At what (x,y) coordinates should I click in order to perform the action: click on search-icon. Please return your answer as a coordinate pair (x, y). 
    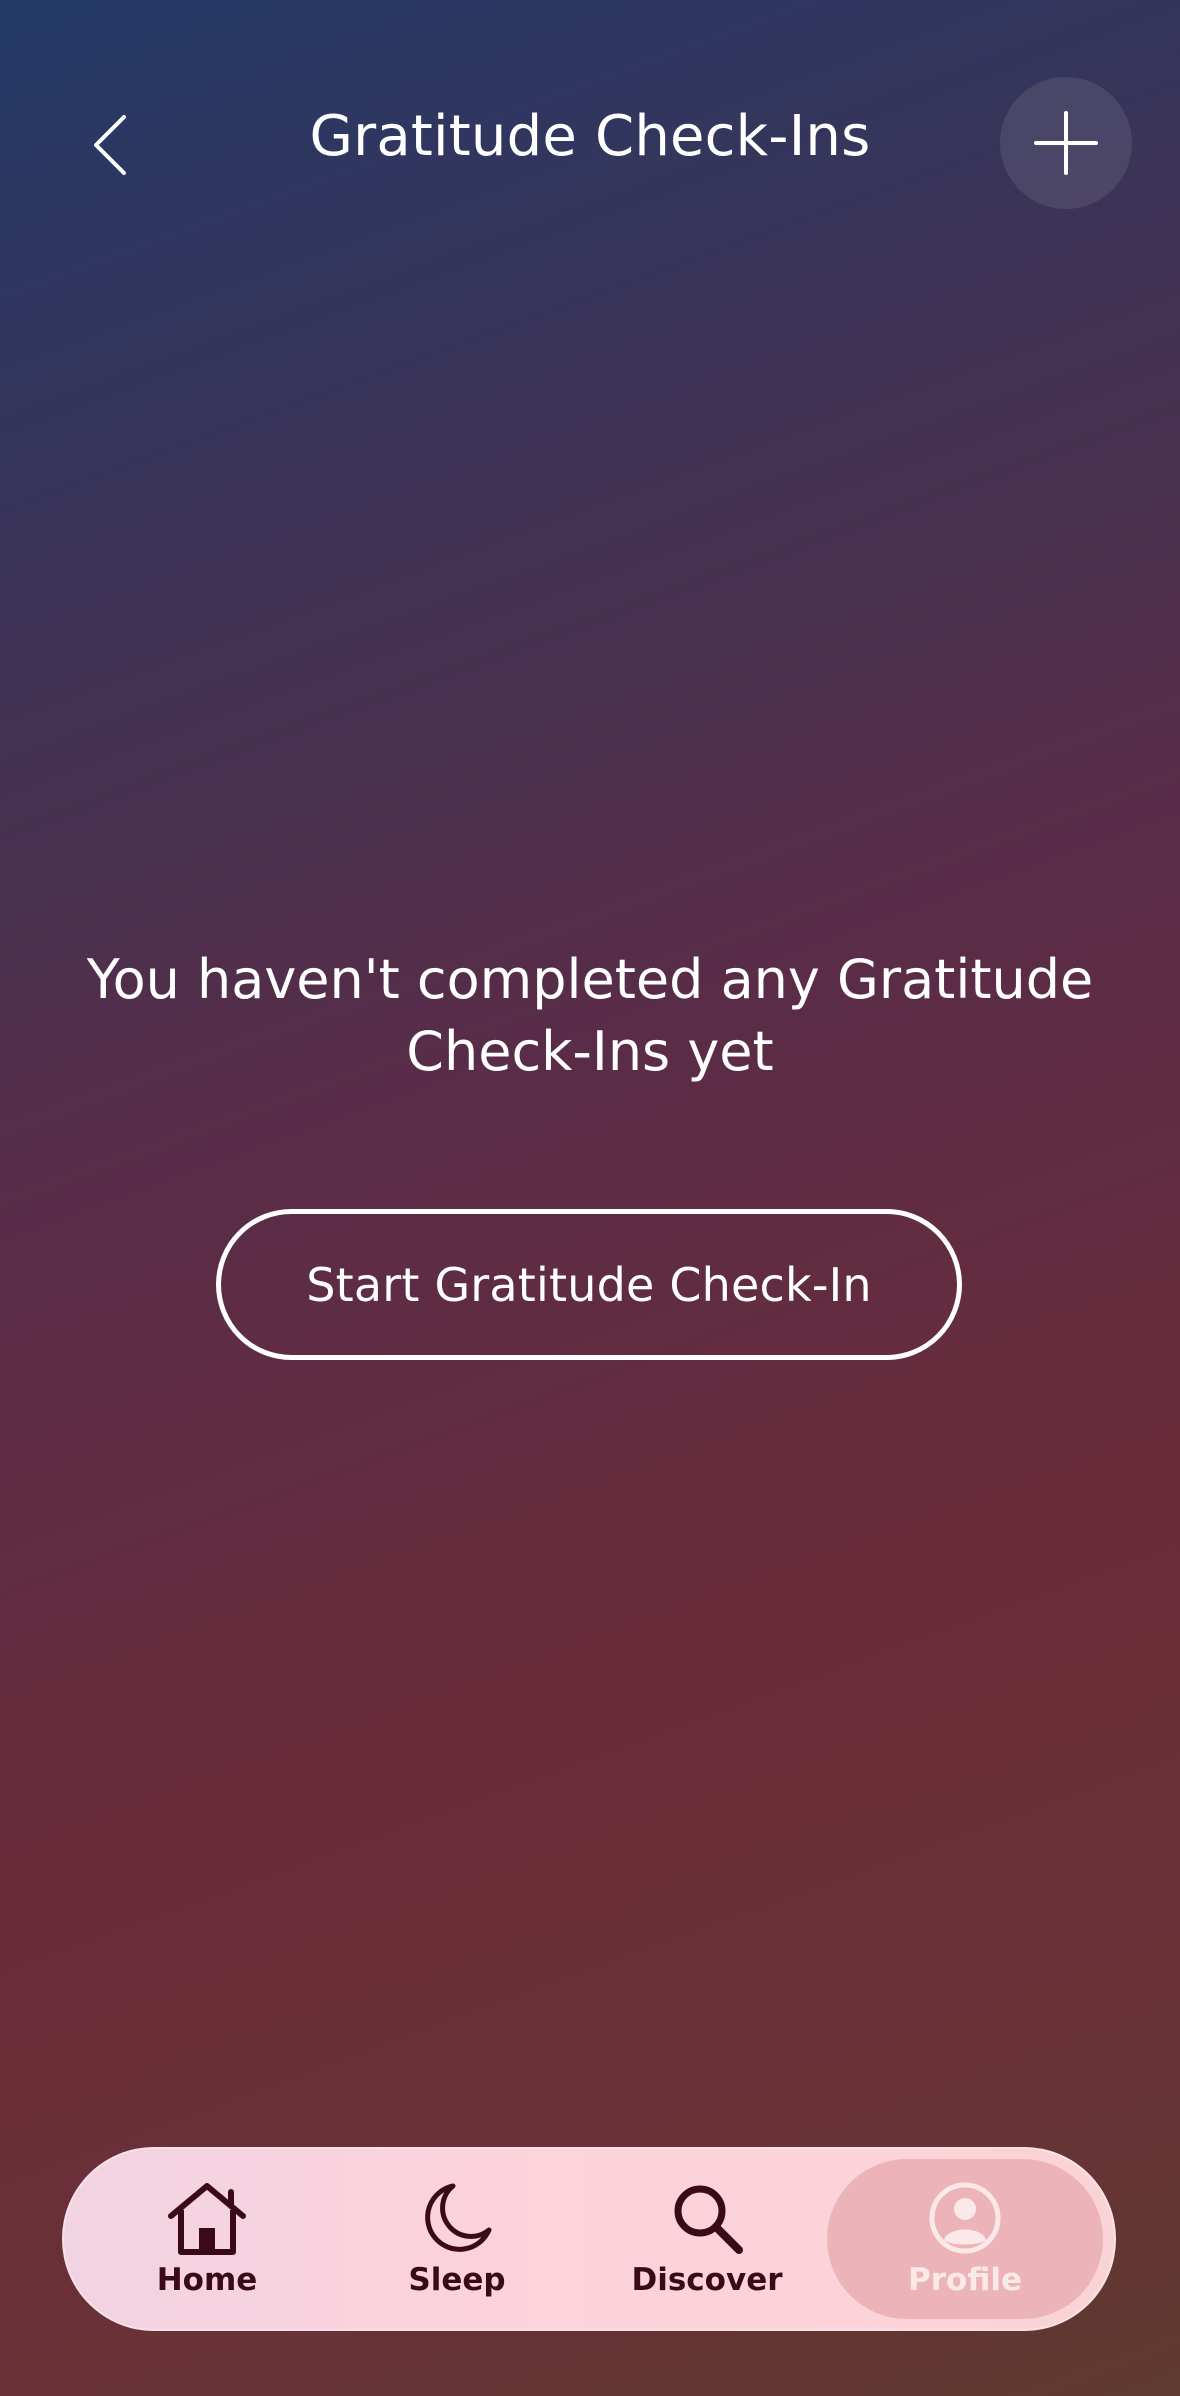
    Looking at the image, I should click on (708, 2219).